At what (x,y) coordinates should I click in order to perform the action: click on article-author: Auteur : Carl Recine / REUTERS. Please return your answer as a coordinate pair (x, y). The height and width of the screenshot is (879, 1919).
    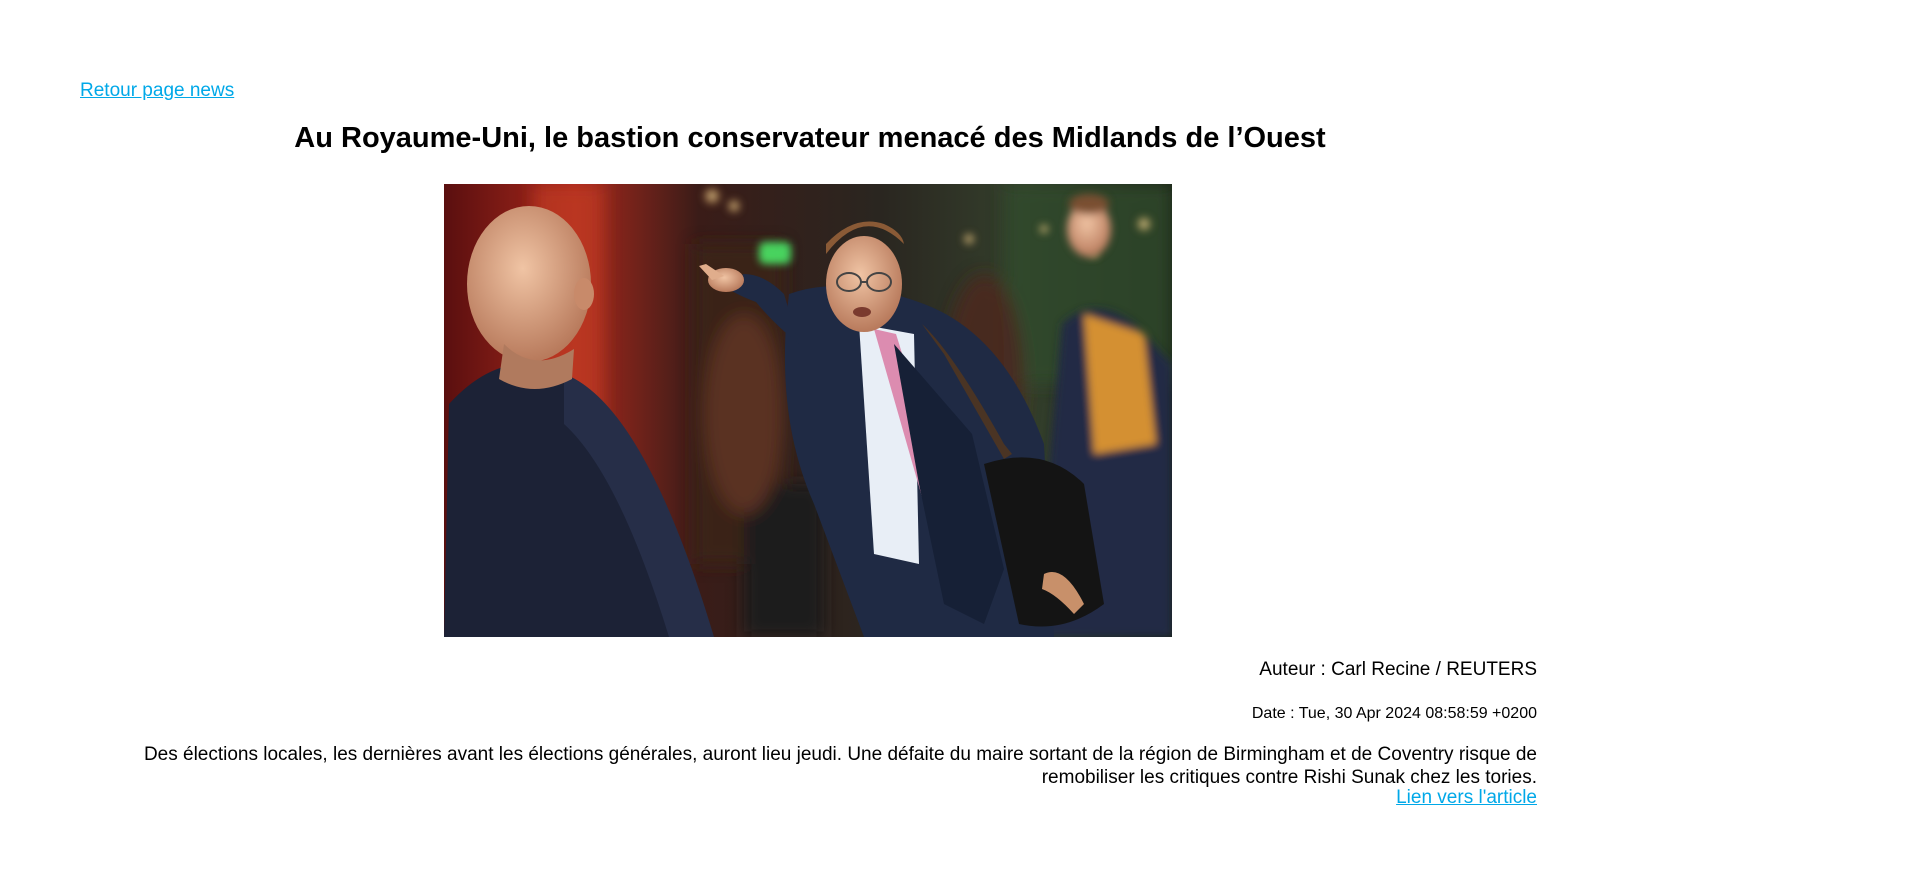
    Looking at the image, I should click on (1398, 669).